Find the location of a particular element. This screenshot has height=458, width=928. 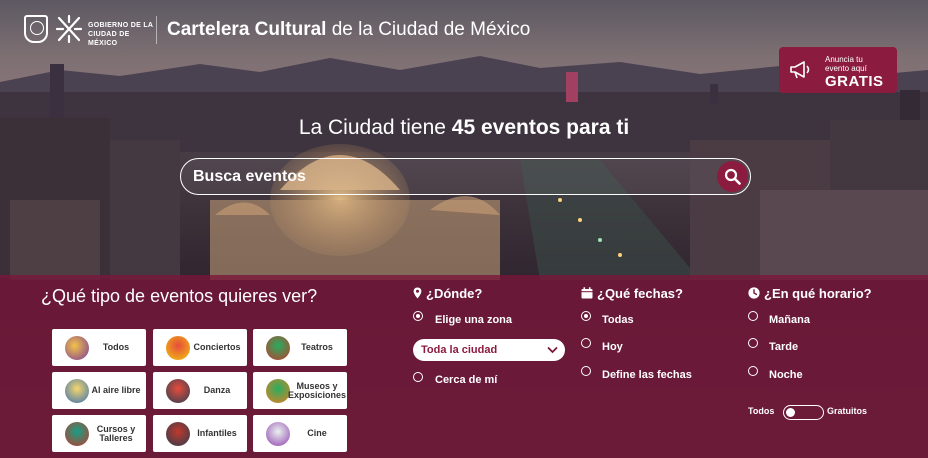

zone-select: Toda la ciudad is located at coordinates (489, 350).